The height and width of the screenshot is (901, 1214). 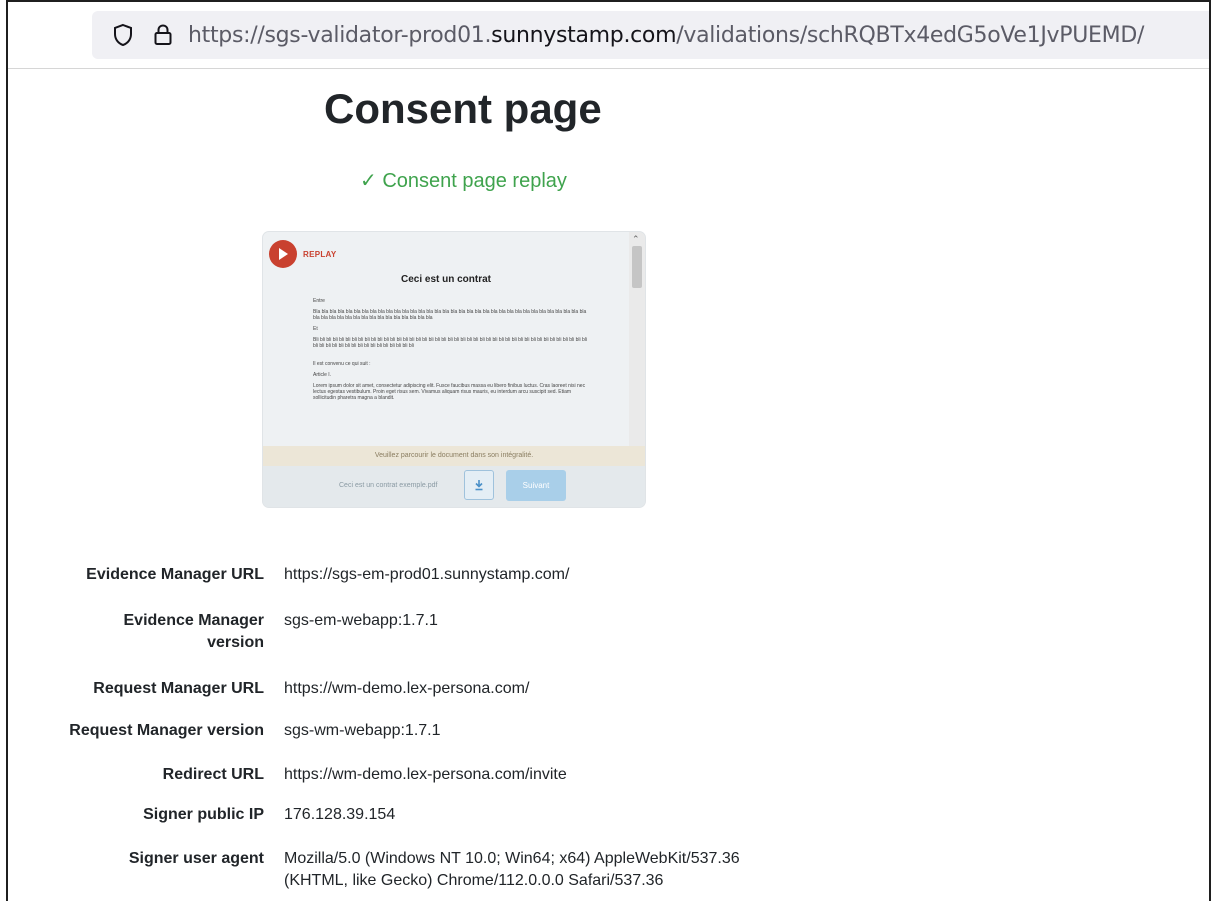 What do you see at coordinates (425, 774) in the screenshot?
I see `detail-value: https://wm-demo.lex-persona.com/invite` at bounding box center [425, 774].